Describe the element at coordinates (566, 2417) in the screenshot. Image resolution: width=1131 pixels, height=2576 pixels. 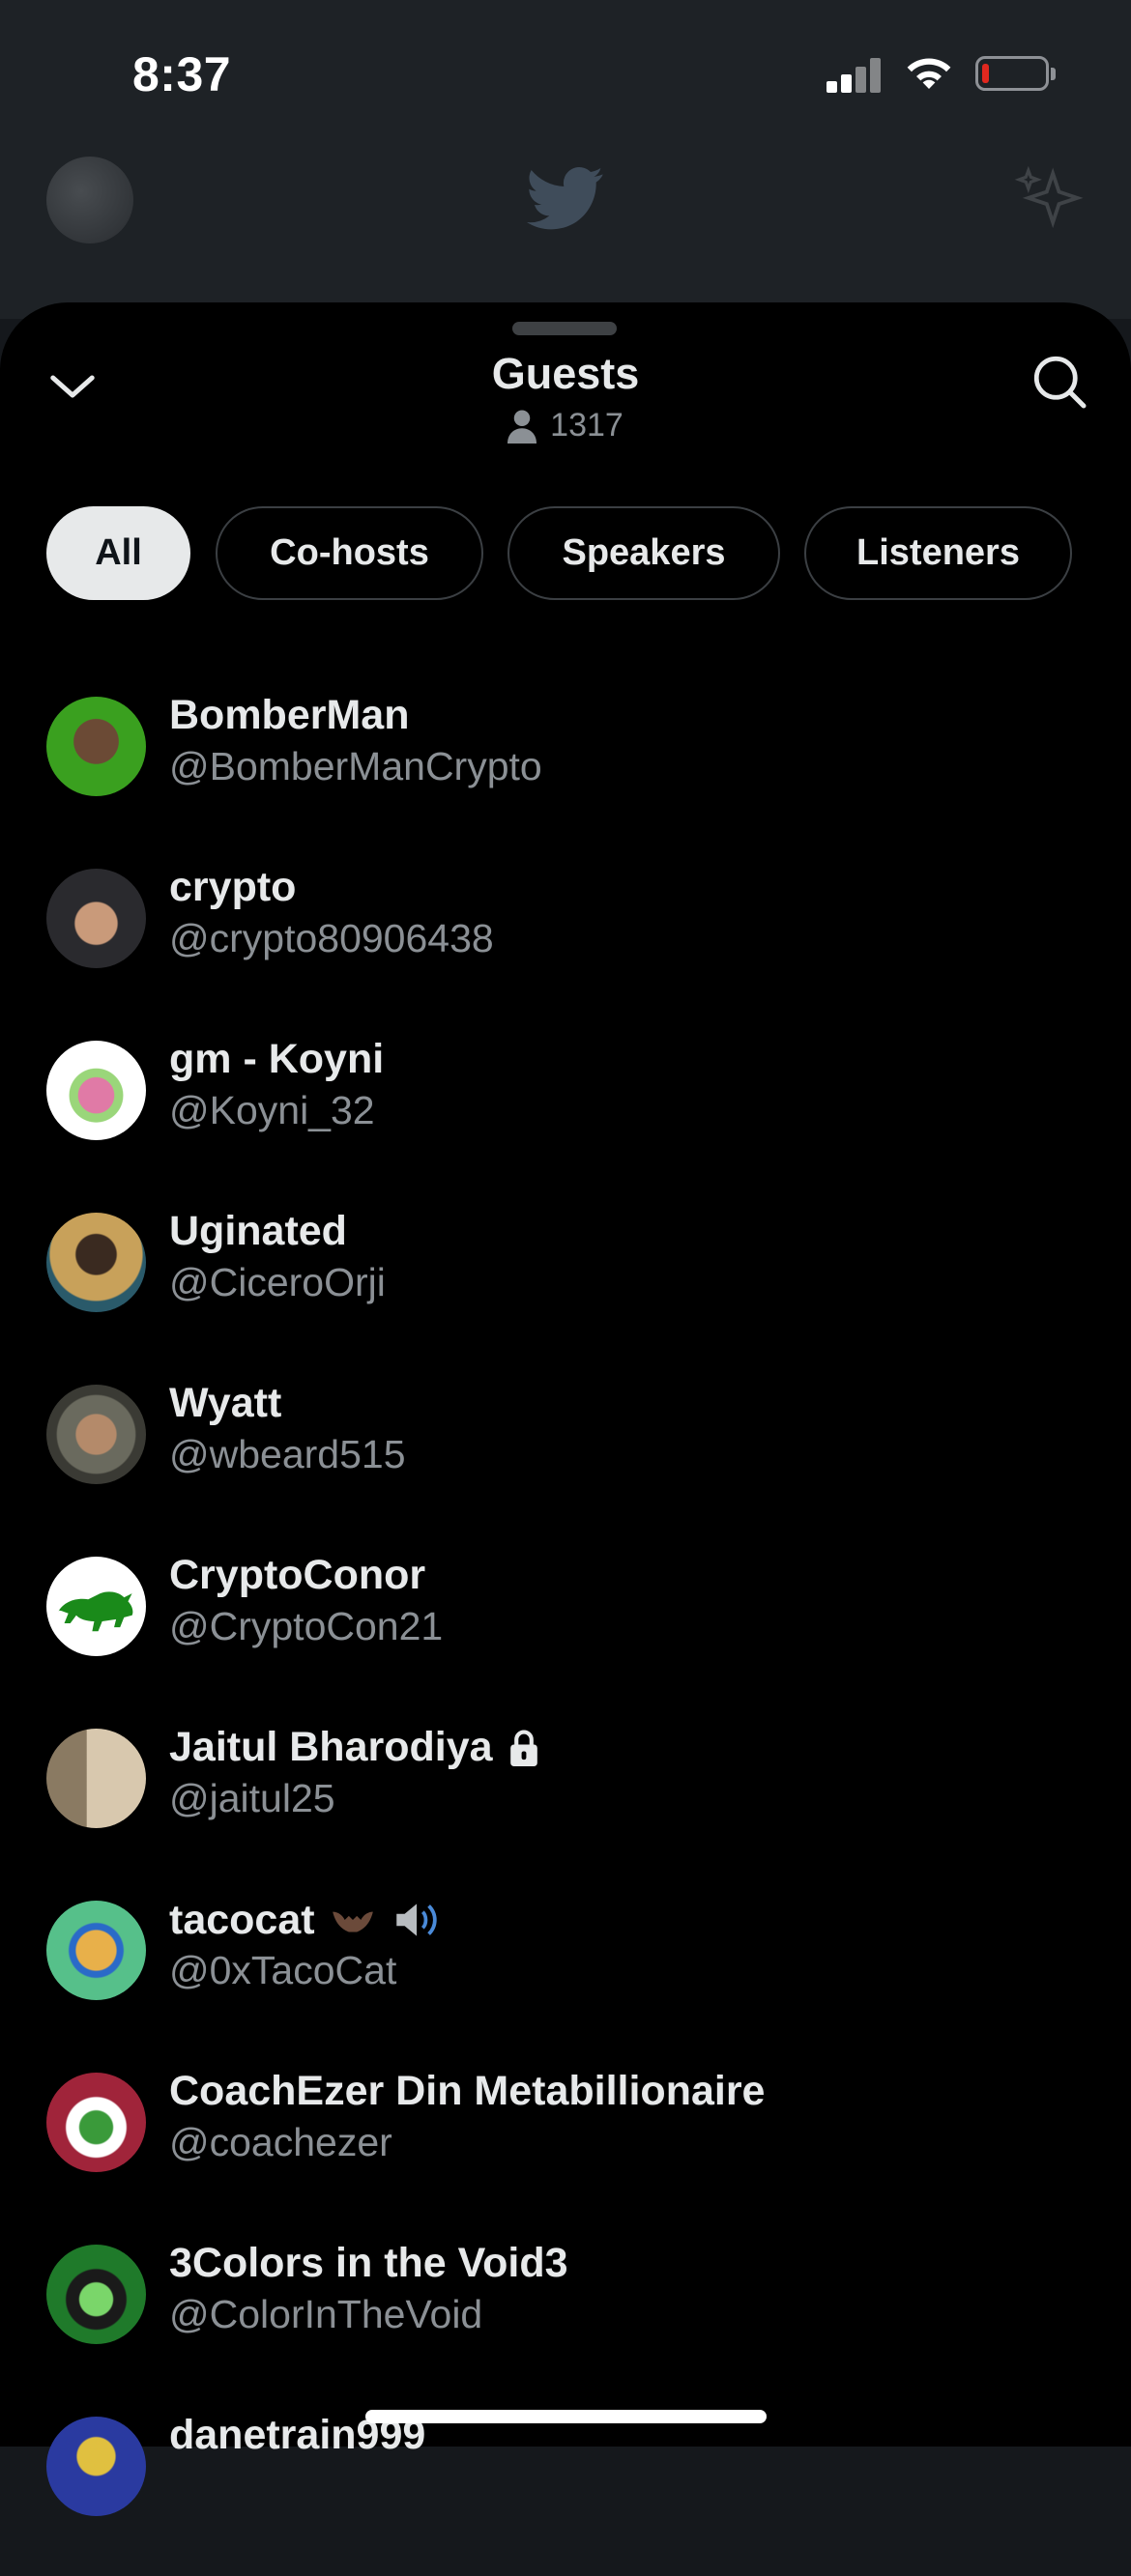
I see `home-indicator` at that location.